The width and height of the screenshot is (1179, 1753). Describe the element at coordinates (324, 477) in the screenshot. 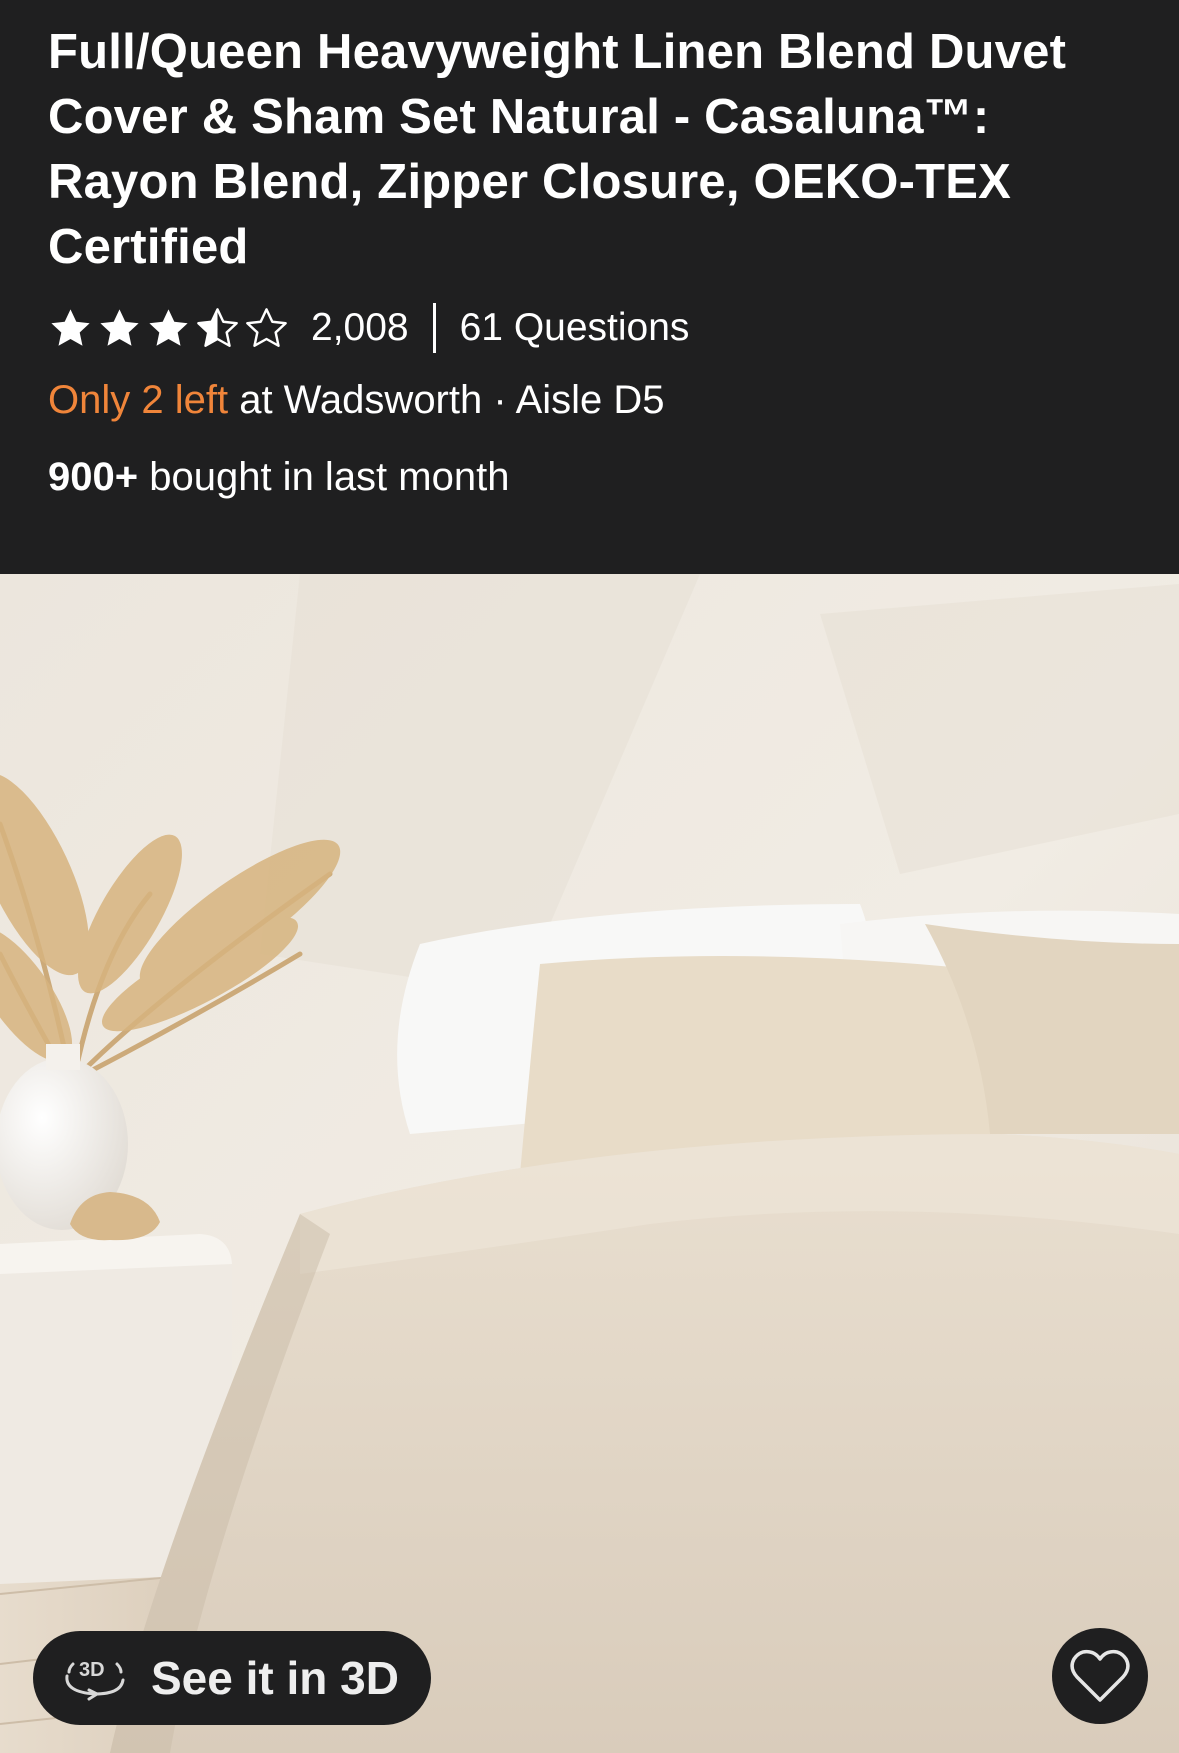

I see `purchase-count-text: bought in last month` at that location.